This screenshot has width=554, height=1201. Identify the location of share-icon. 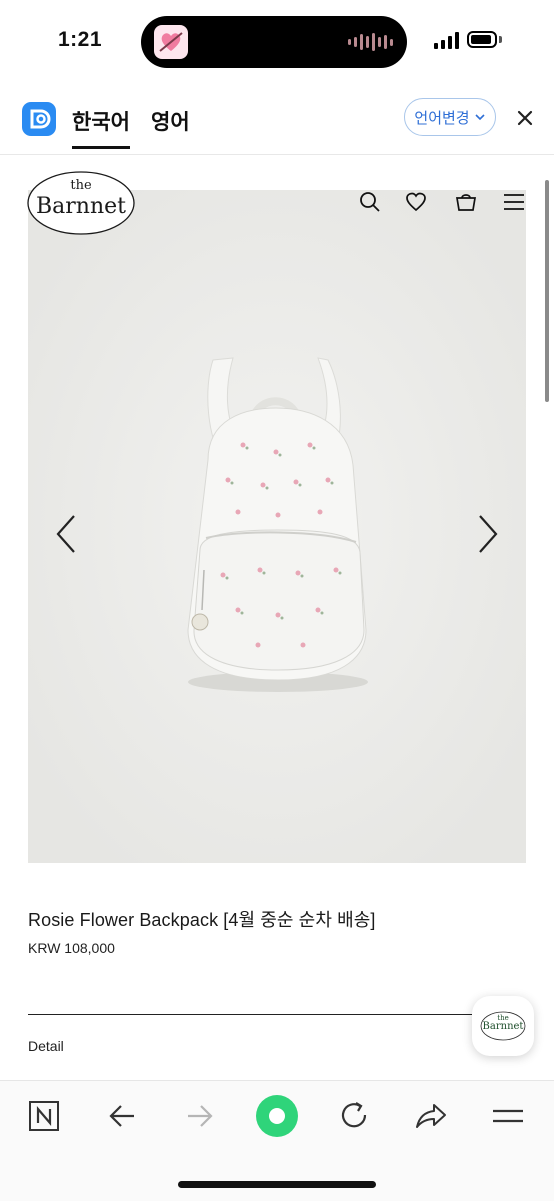
(431, 1116).